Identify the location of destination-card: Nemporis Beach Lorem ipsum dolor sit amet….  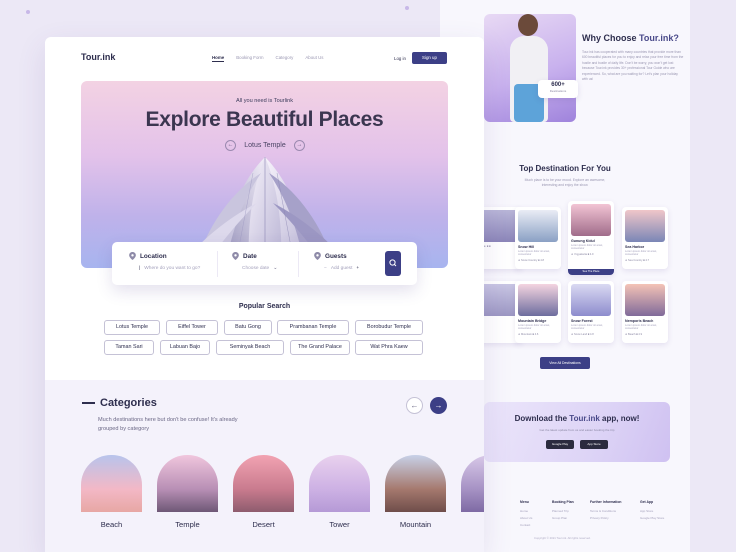
(645, 312).